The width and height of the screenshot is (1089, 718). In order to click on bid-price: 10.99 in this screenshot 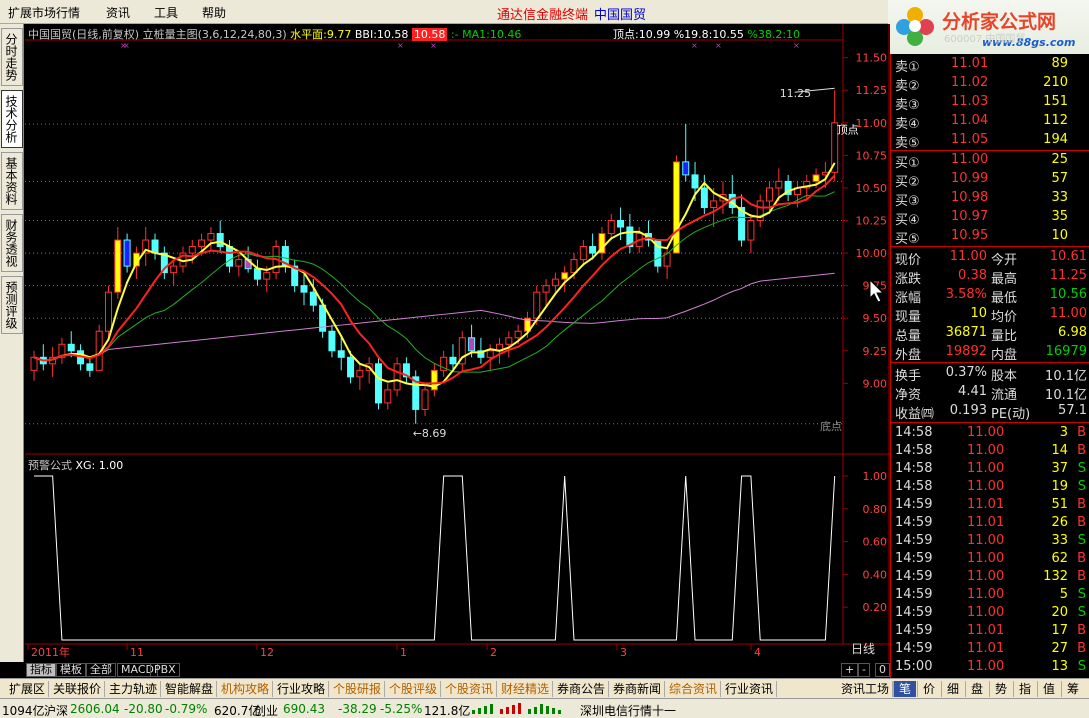, I will do `click(970, 178)`.